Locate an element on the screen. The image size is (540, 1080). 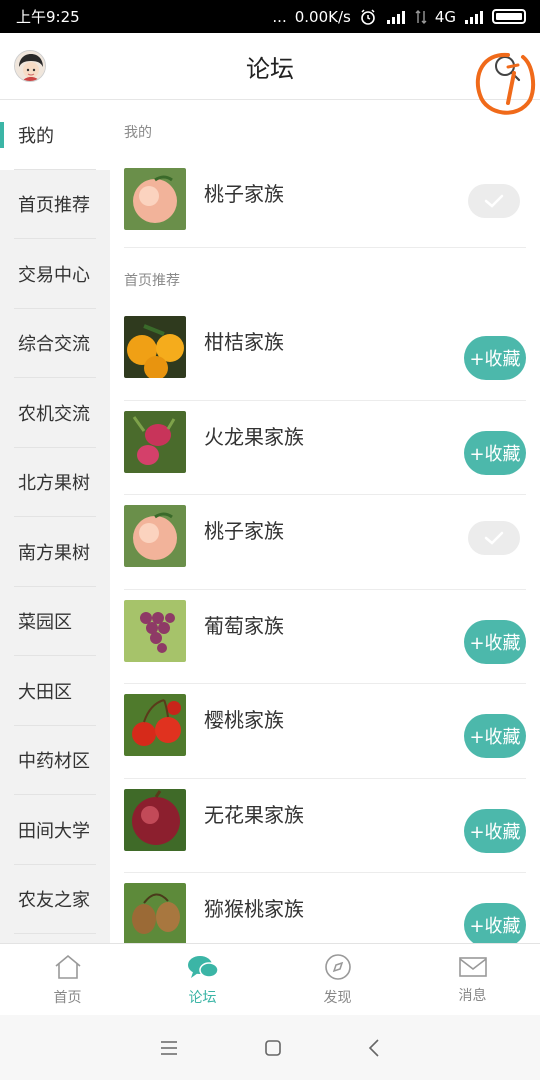
status-indicators: ... 0.00K/s 4G is located at coordinates (399, 17).